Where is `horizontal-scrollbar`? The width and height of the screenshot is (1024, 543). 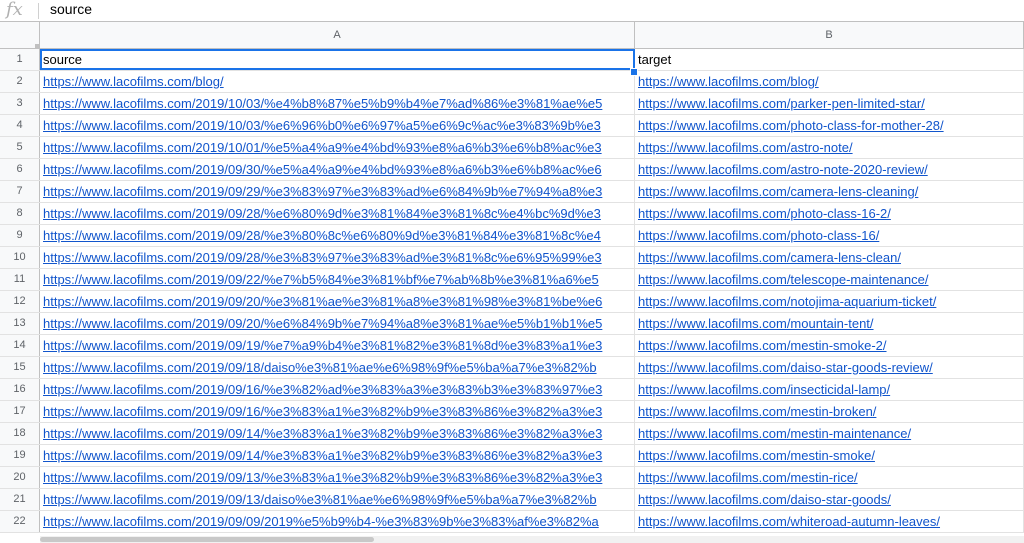 horizontal-scrollbar is located at coordinates (532, 539).